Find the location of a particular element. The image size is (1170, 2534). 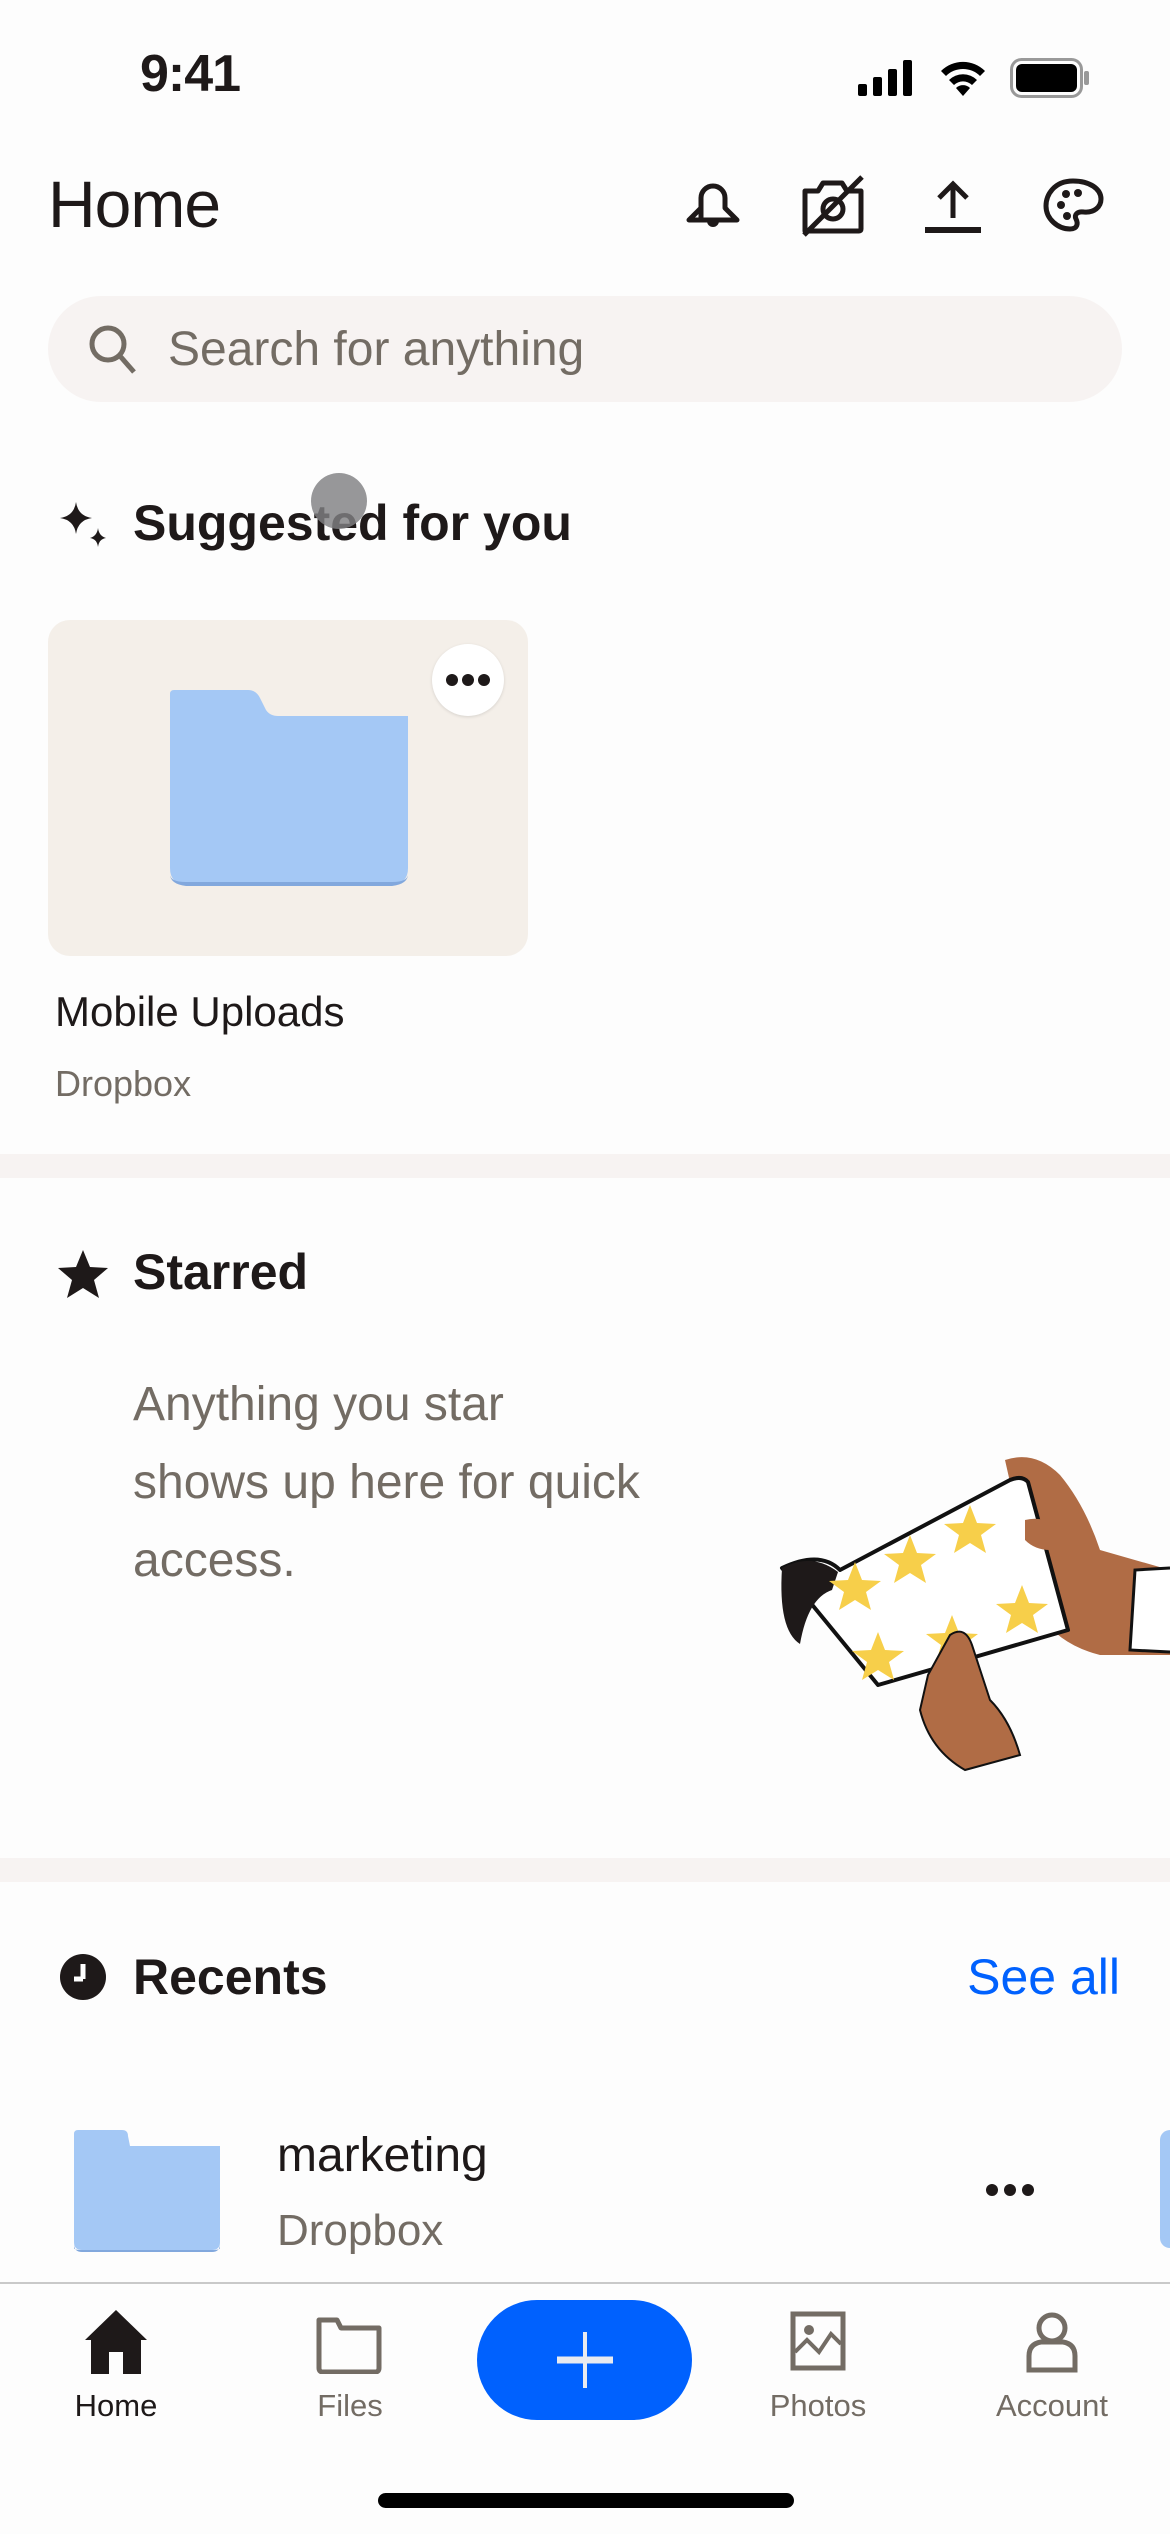

theme-button is located at coordinates (1073, 208).